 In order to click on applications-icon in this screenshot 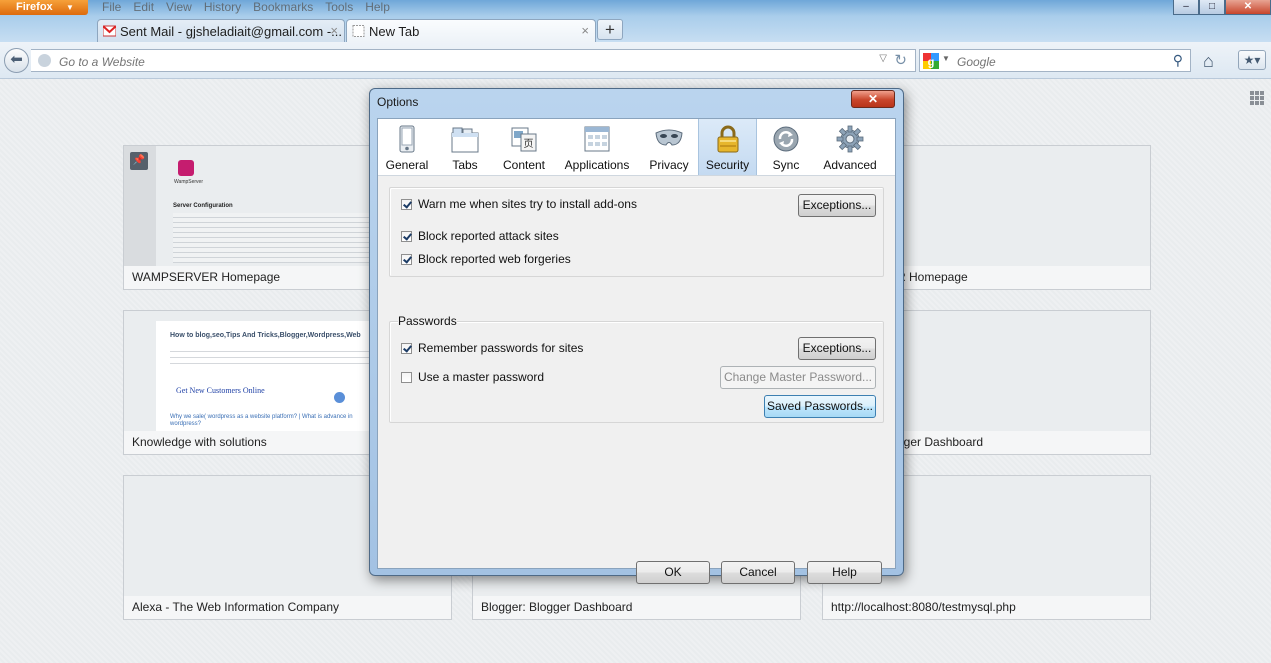, I will do `click(597, 139)`.